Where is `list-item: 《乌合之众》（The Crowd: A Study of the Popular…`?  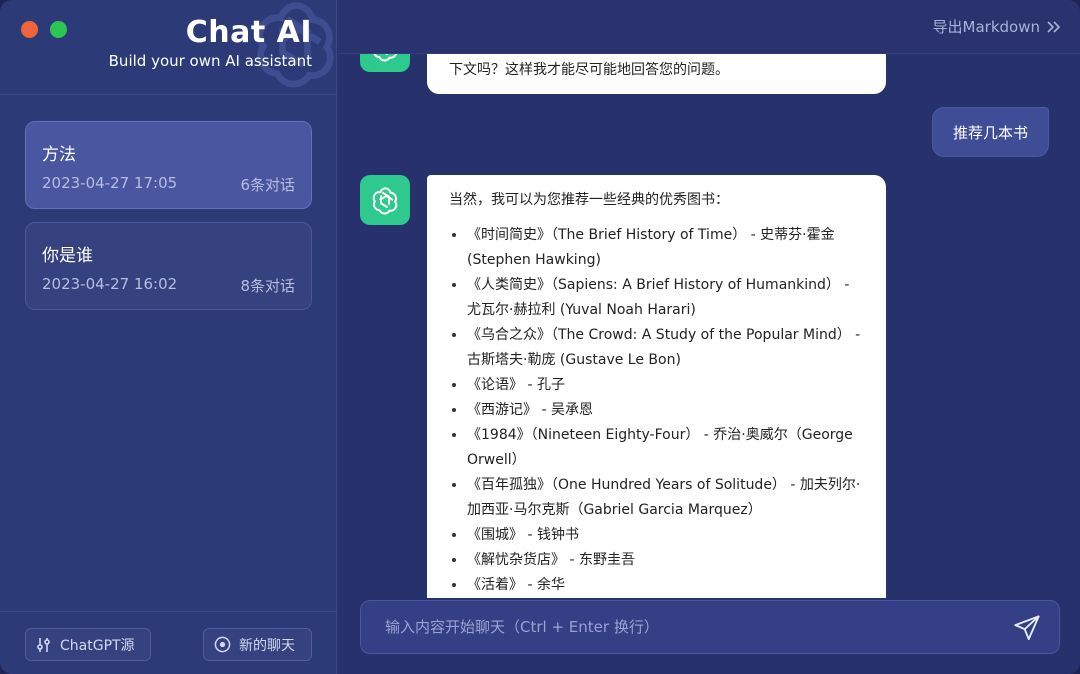
list-item: 《乌合之众》（The Crowd: A Study of the Popular… is located at coordinates (665, 348).